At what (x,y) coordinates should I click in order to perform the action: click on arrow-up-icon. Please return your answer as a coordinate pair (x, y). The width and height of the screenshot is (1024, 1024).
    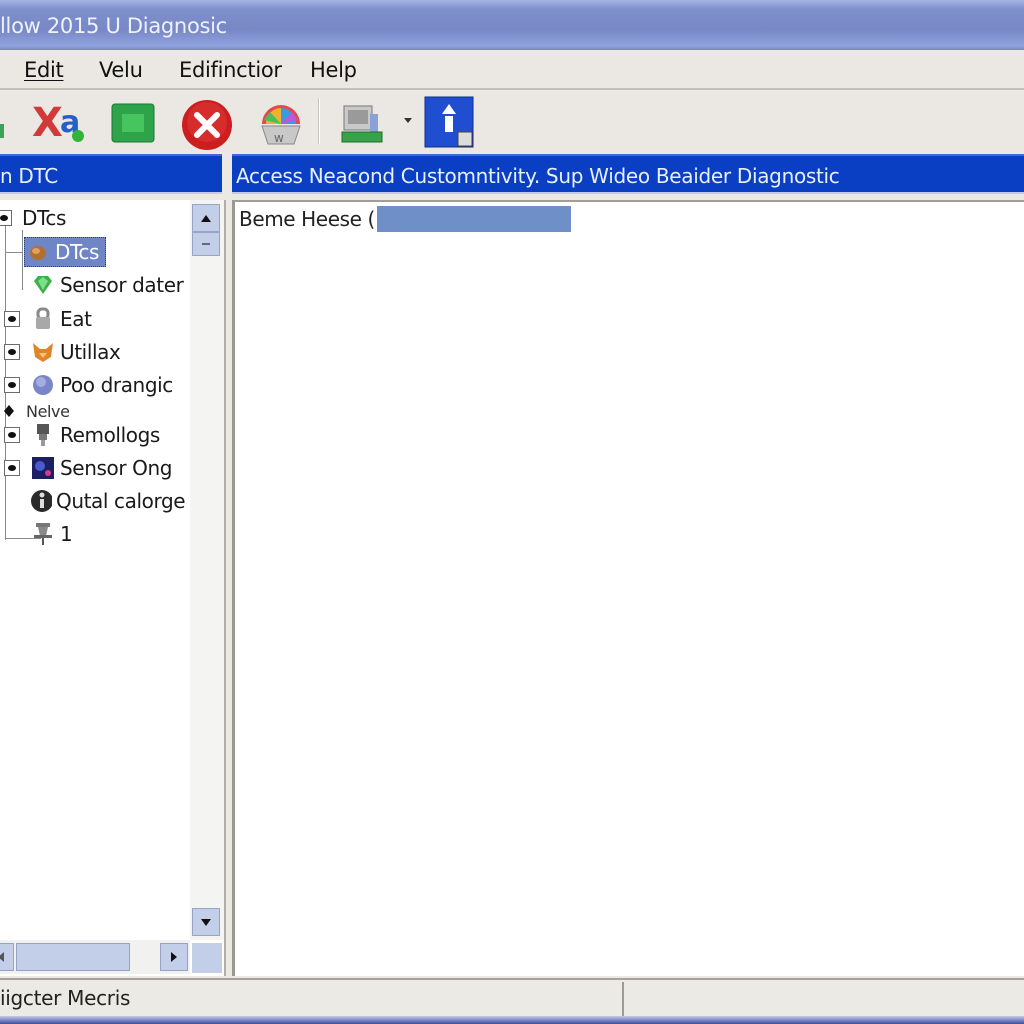
    Looking at the image, I should click on (206, 218).